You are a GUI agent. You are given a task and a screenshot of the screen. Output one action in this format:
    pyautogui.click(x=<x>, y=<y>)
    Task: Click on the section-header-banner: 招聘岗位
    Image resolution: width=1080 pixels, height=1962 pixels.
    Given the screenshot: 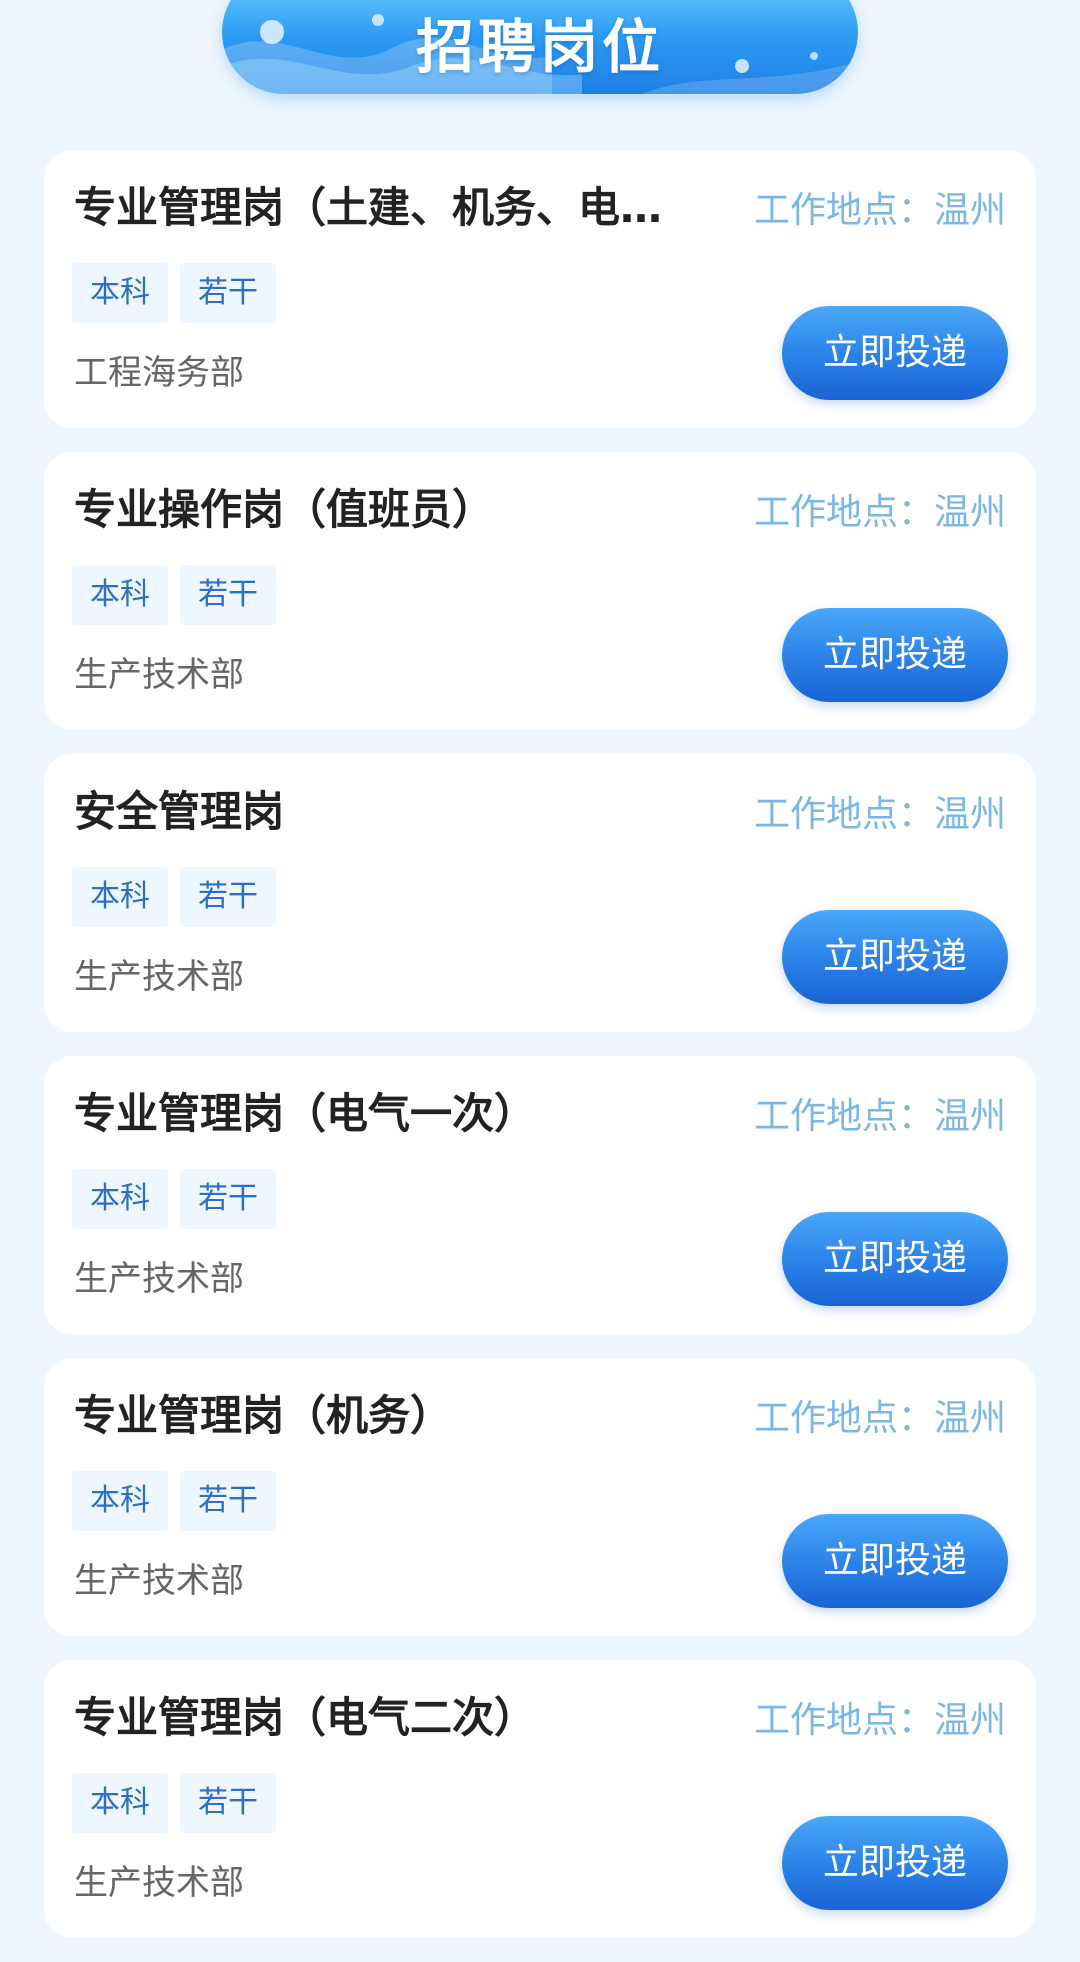 What is the action you would take?
    pyautogui.click(x=540, y=47)
    